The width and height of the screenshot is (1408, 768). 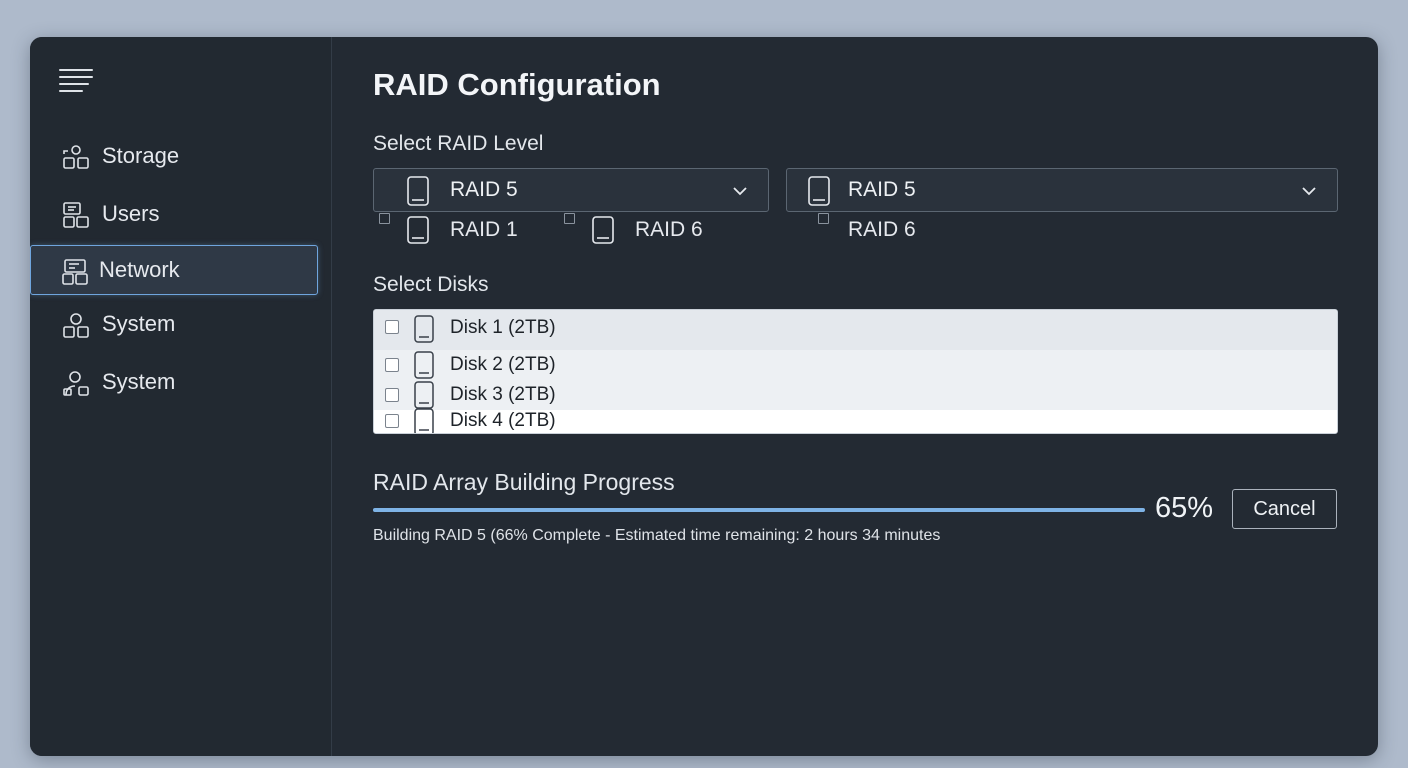 What do you see at coordinates (503, 420) in the screenshot?
I see `disk-label: Disk 4 (2TB)` at bounding box center [503, 420].